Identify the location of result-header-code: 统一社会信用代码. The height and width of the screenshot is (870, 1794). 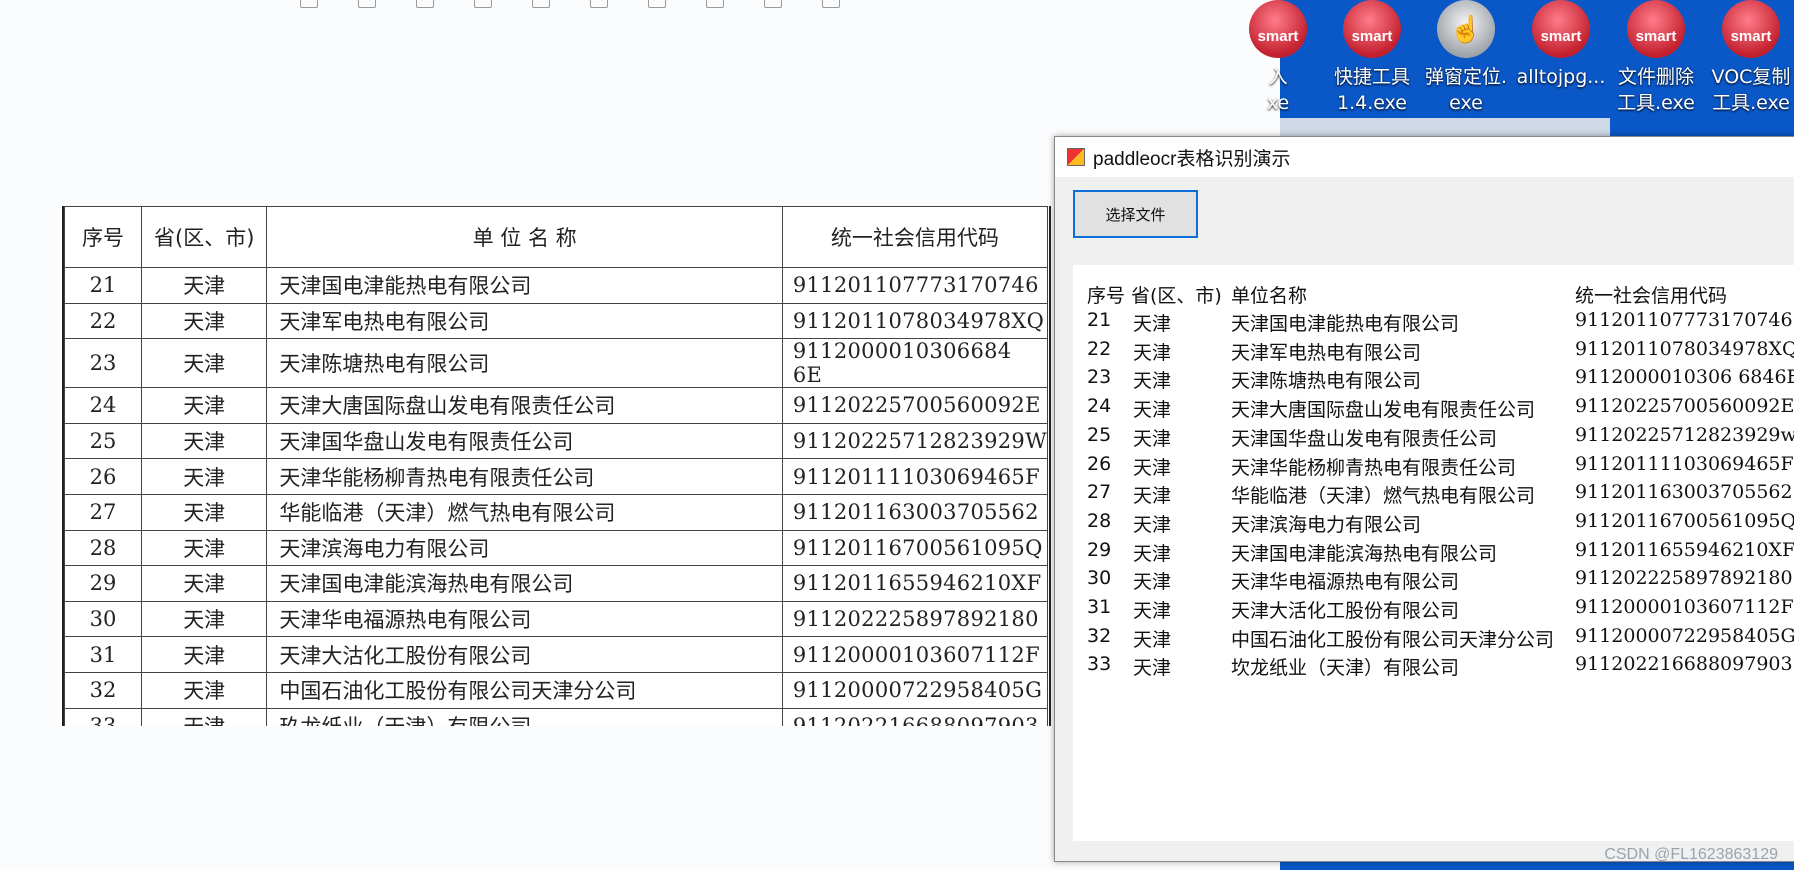
(1651, 296).